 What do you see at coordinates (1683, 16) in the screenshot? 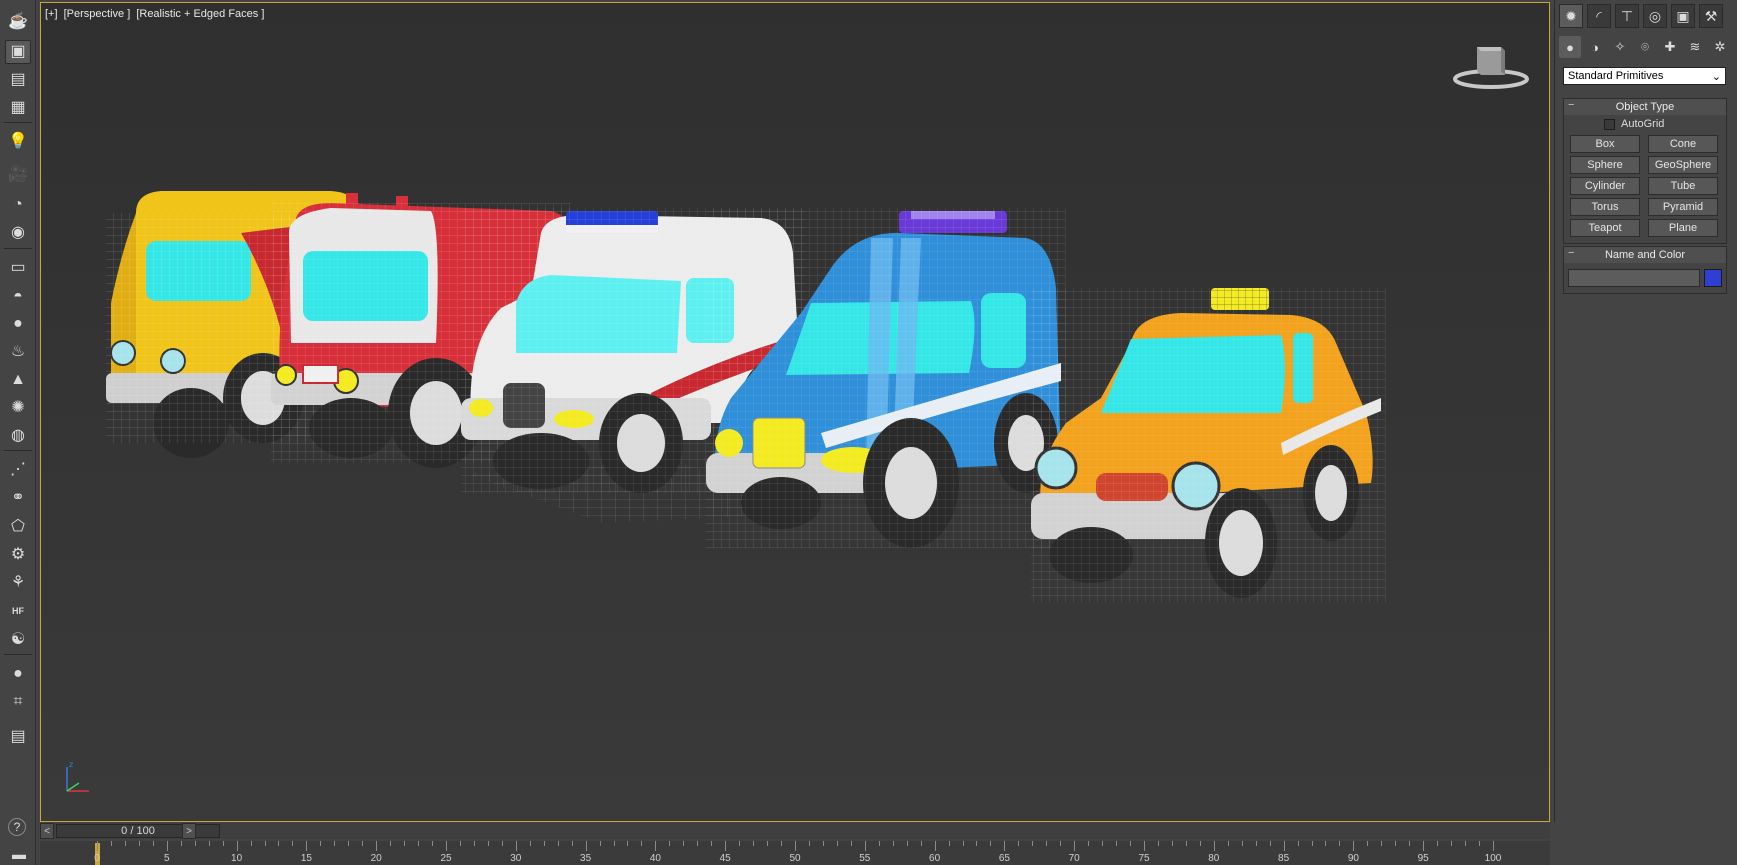
I see `display-tab-icon: ▣` at bounding box center [1683, 16].